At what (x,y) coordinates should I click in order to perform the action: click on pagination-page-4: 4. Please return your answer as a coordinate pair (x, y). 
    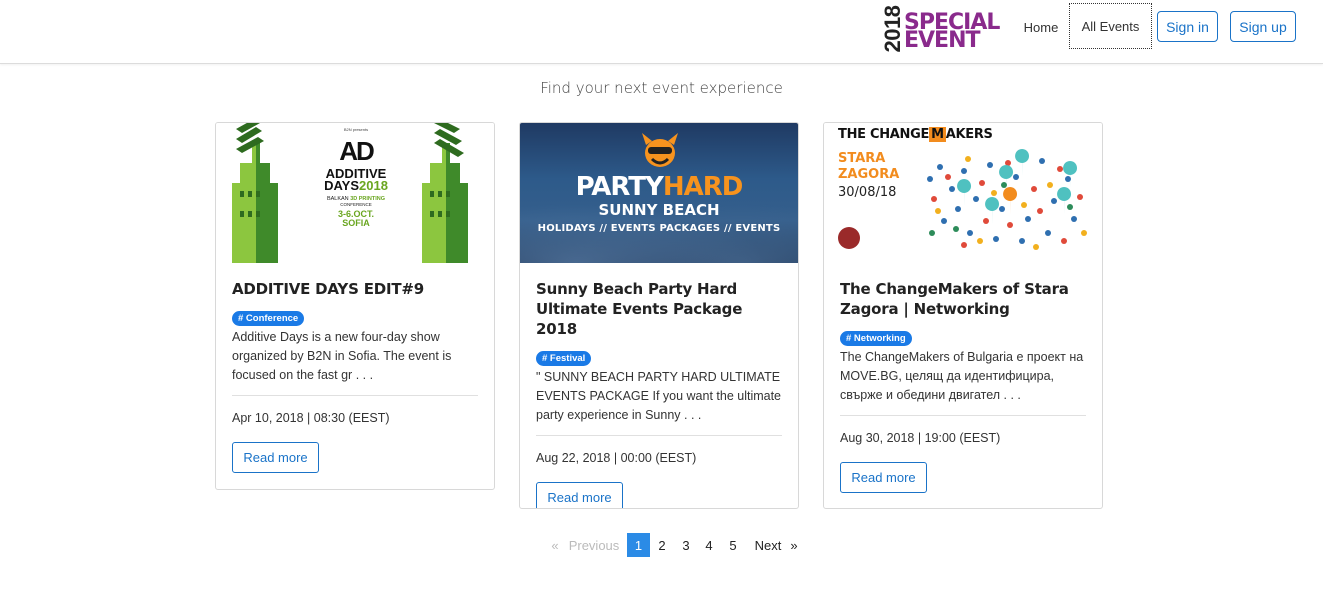
    Looking at the image, I should click on (709, 545).